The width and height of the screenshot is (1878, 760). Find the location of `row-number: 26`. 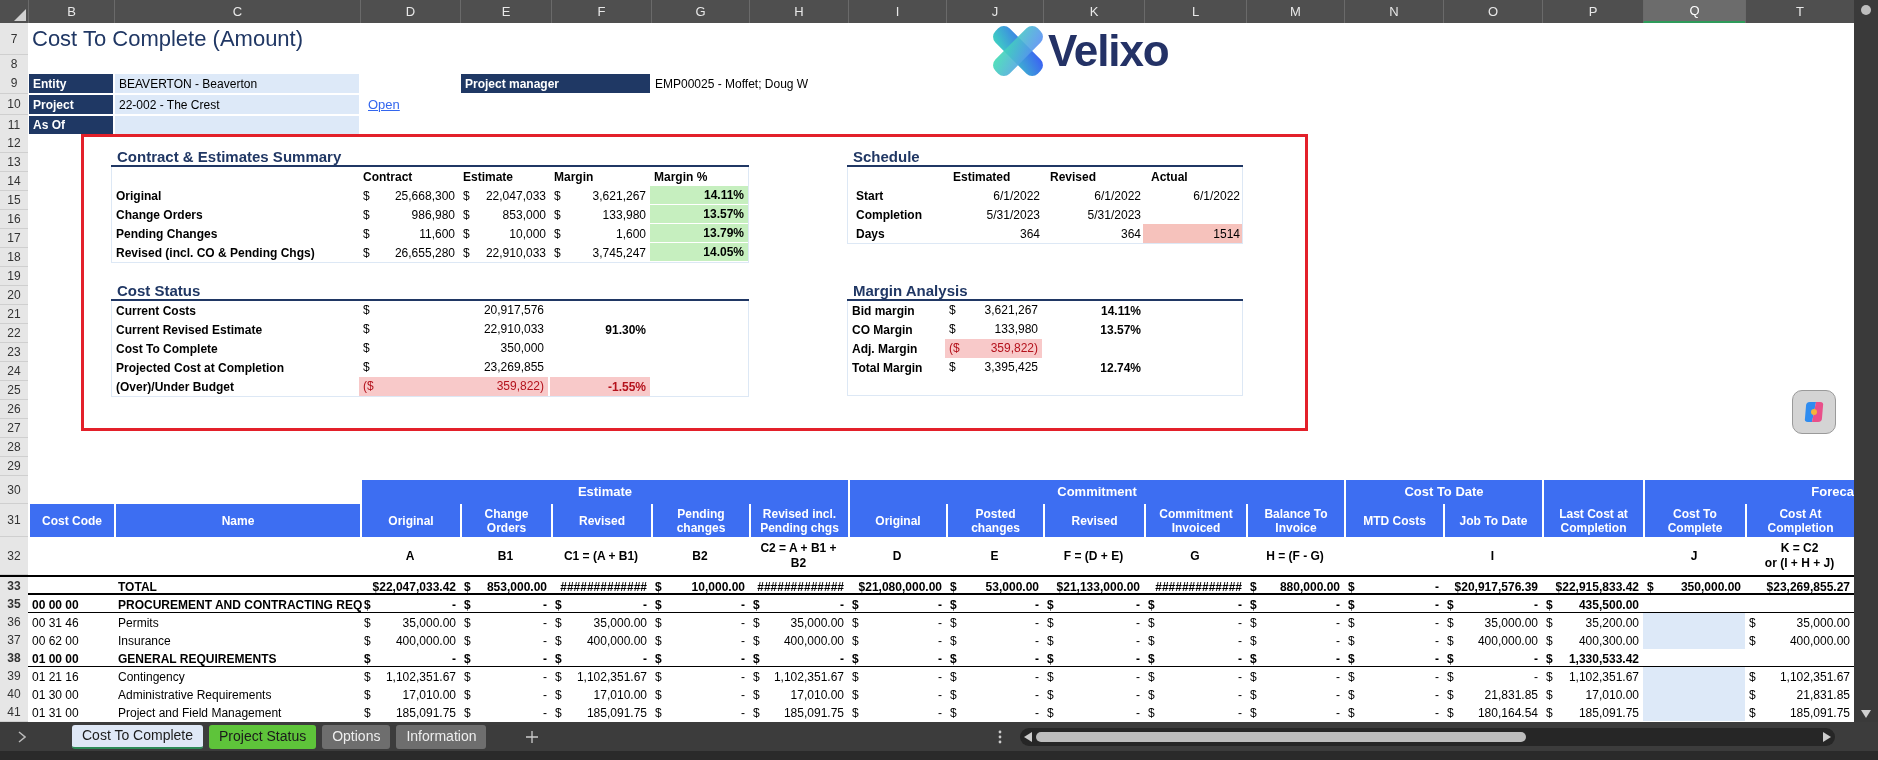

row-number: 26 is located at coordinates (14, 409).